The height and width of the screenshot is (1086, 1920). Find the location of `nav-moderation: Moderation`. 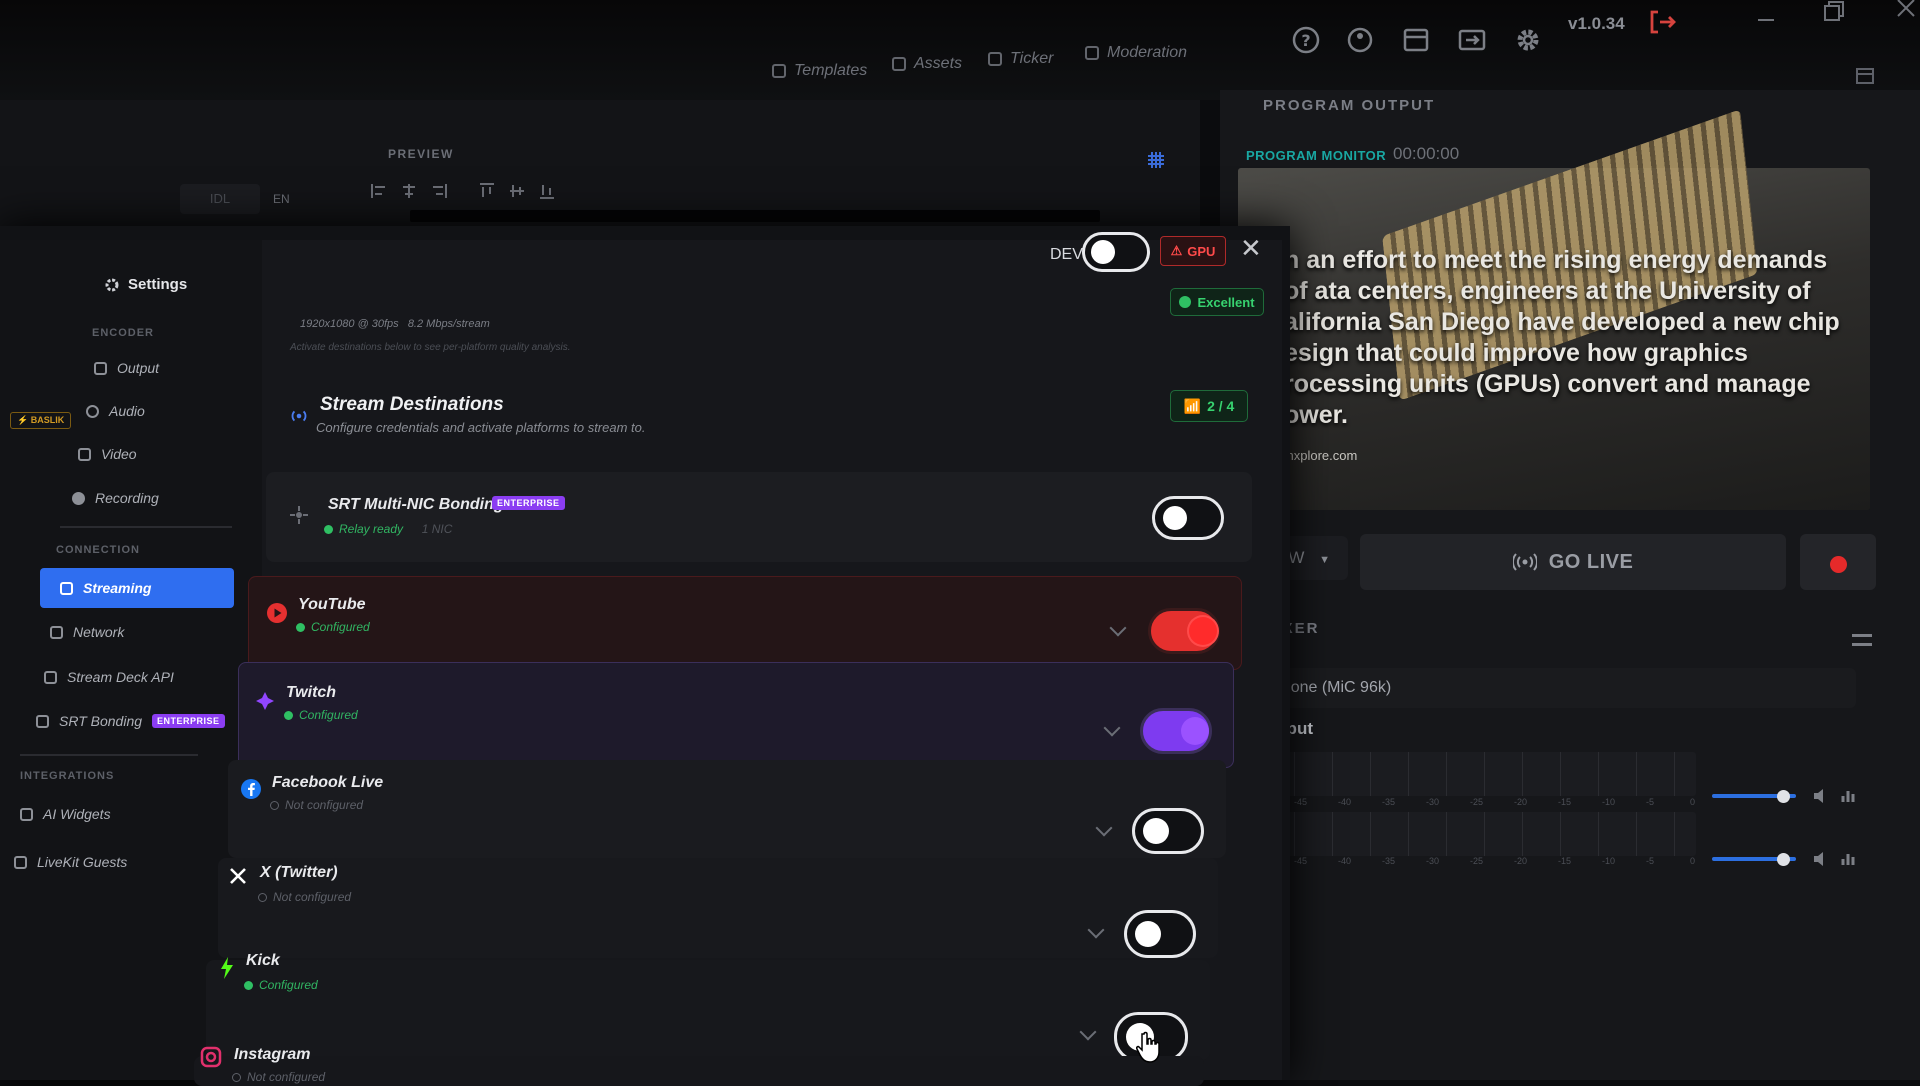

nav-moderation: Moderation is located at coordinates (1136, 53).